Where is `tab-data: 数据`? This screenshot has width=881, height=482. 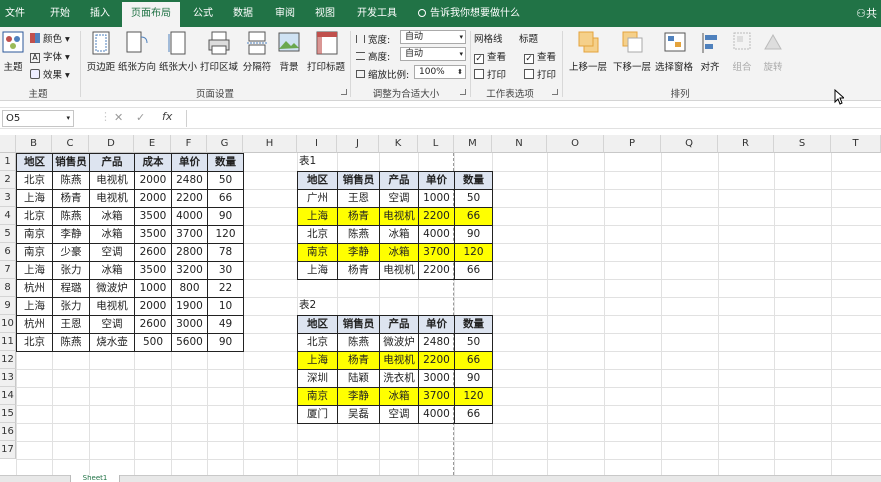
tab-data: 数据 is located at coordinates (243, 13).